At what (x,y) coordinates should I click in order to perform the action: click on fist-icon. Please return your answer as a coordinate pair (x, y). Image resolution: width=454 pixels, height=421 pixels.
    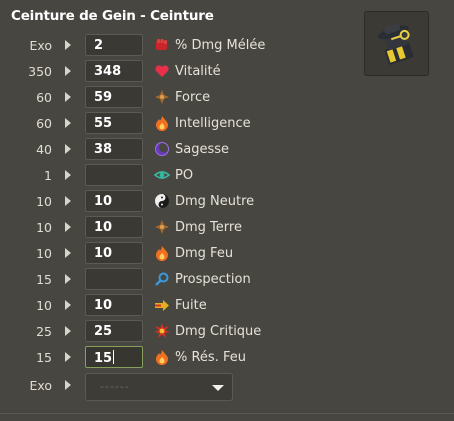
    Looking at the image, I should click on (161, 44).